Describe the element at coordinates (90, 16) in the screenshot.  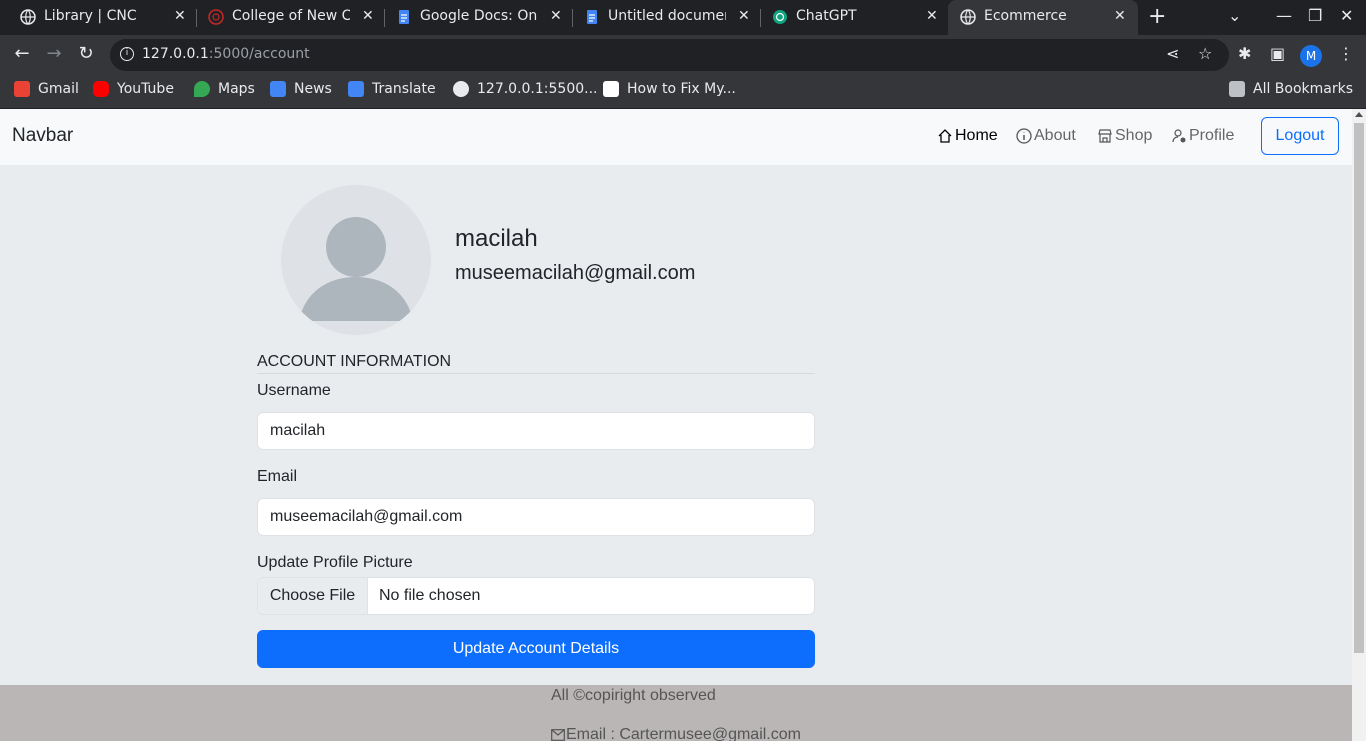
I see `tab-title: Library | CNC` at that location.